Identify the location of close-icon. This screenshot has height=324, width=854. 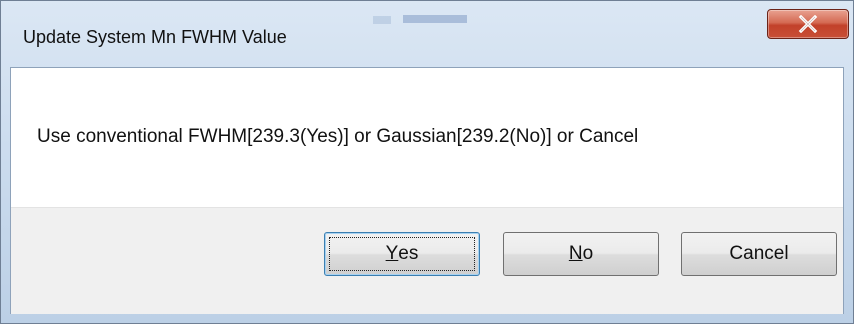
(808, 24).